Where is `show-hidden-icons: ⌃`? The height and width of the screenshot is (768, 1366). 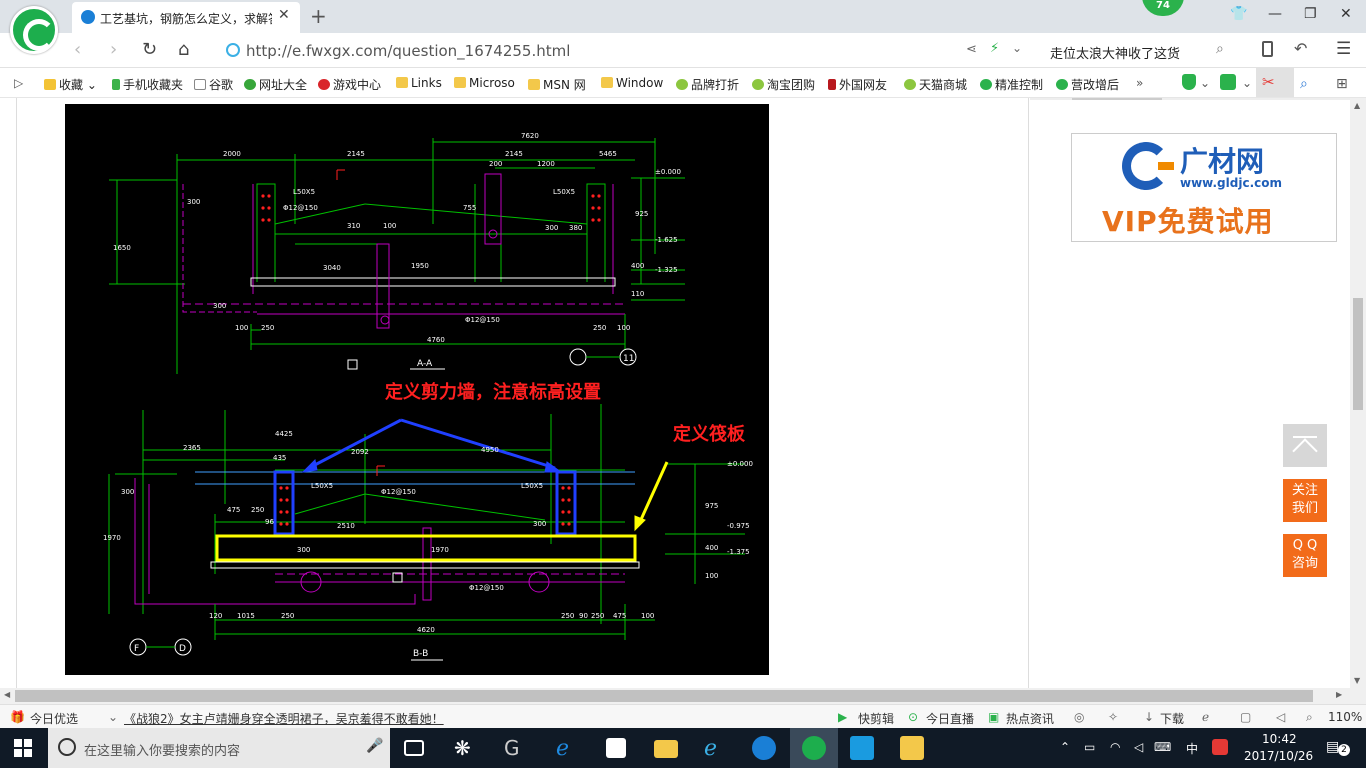
show-hidden-icons: ⌃ is located at coordinates (1065, 747).